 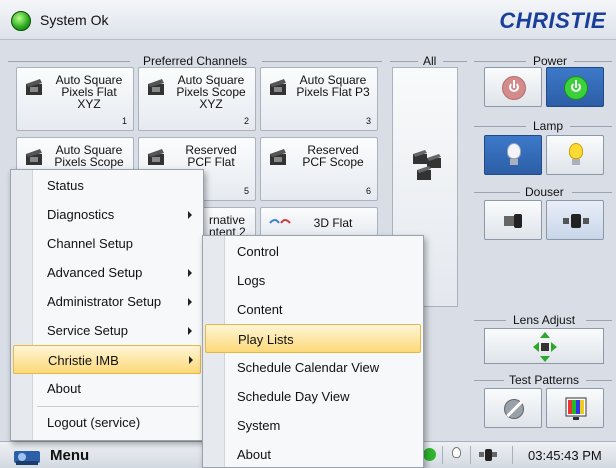 What do you see at coordinates (266, 339) in the screenshot?
I see `submenu-item-label: Play Lists` at bounding box center [266, 339].